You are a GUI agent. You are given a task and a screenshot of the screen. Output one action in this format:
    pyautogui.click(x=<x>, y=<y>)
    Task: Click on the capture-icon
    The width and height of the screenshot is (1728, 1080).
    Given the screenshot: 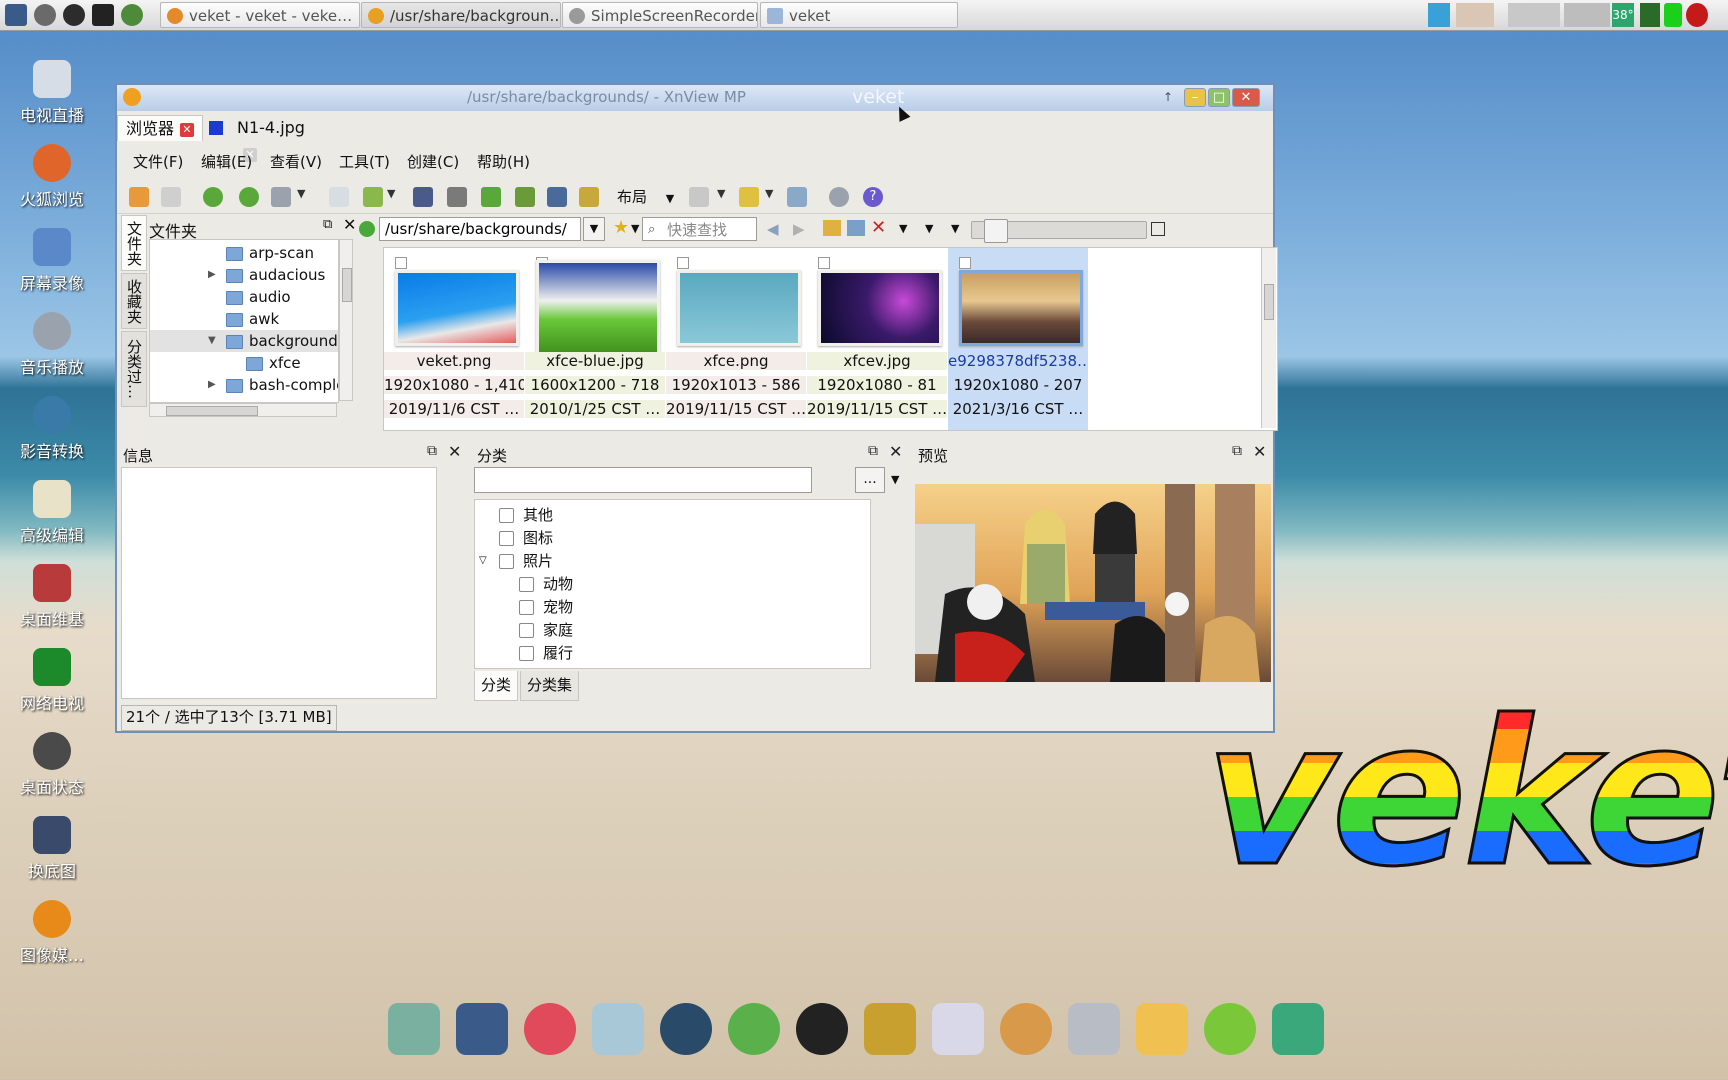 What is the action you would take?
    pyautogui.click(x=557, y=197)
    